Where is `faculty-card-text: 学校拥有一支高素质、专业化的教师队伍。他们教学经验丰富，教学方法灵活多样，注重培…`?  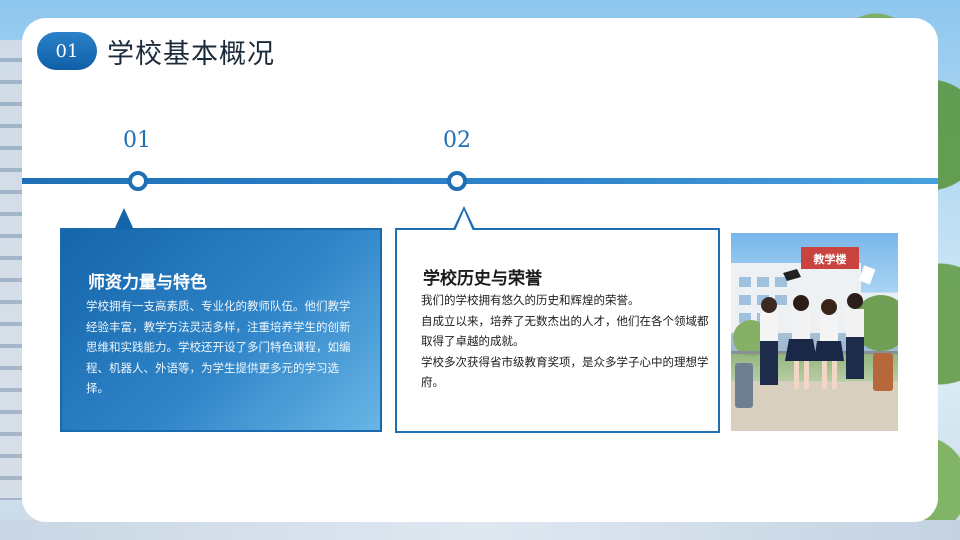
faculty-card-text: 学校拥有一支高素质、专业化的教师队伍。他们教学经验丰富，教学方法灵活多样，注重培… is located at coordinates (218, 347).